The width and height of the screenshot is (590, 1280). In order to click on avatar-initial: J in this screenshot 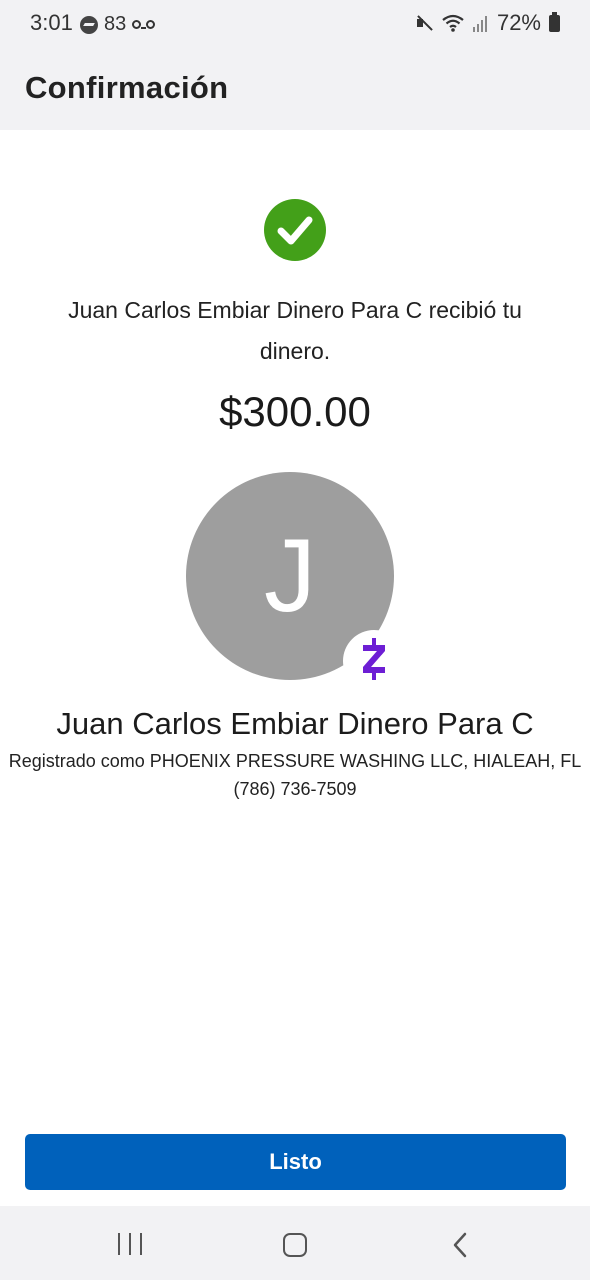, I will do `click(290, 575)`.